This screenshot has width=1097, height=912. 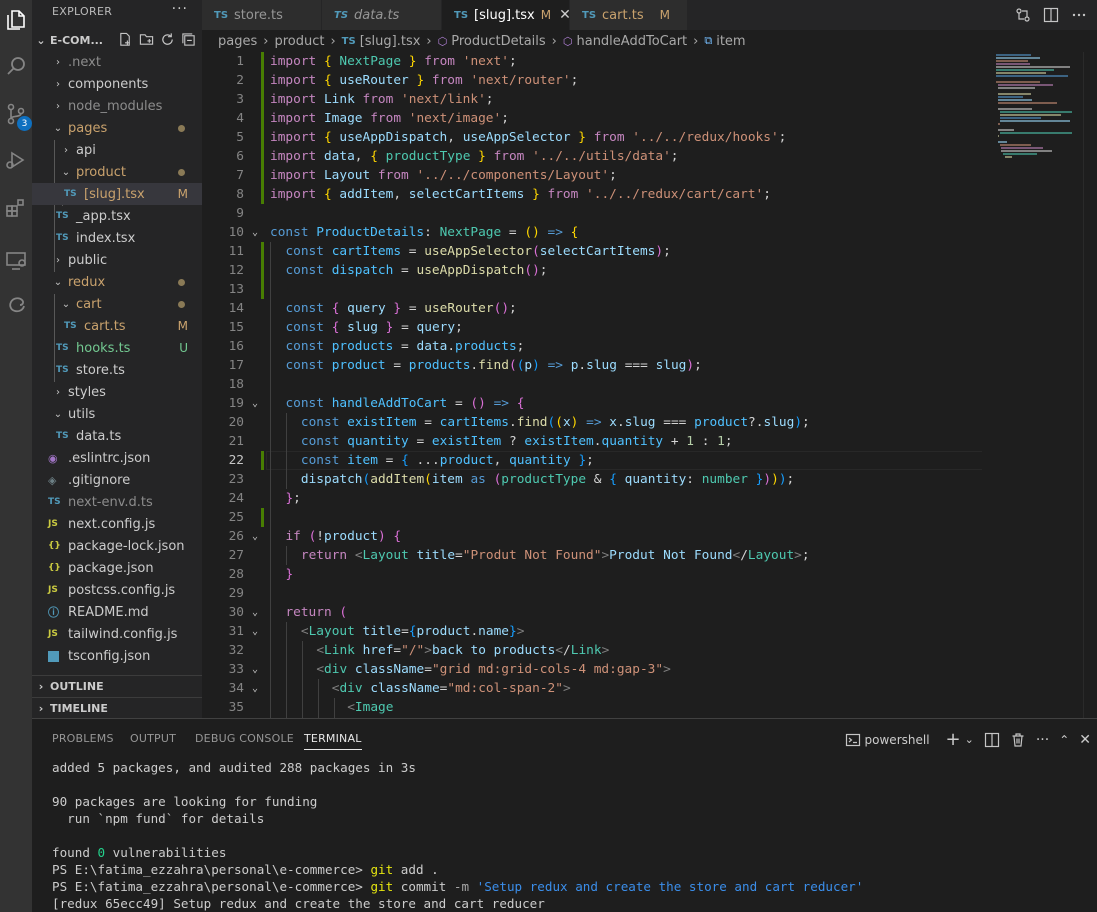 I want to click on tab-data-ts: TS data.ts, so click(x=382, y=15).